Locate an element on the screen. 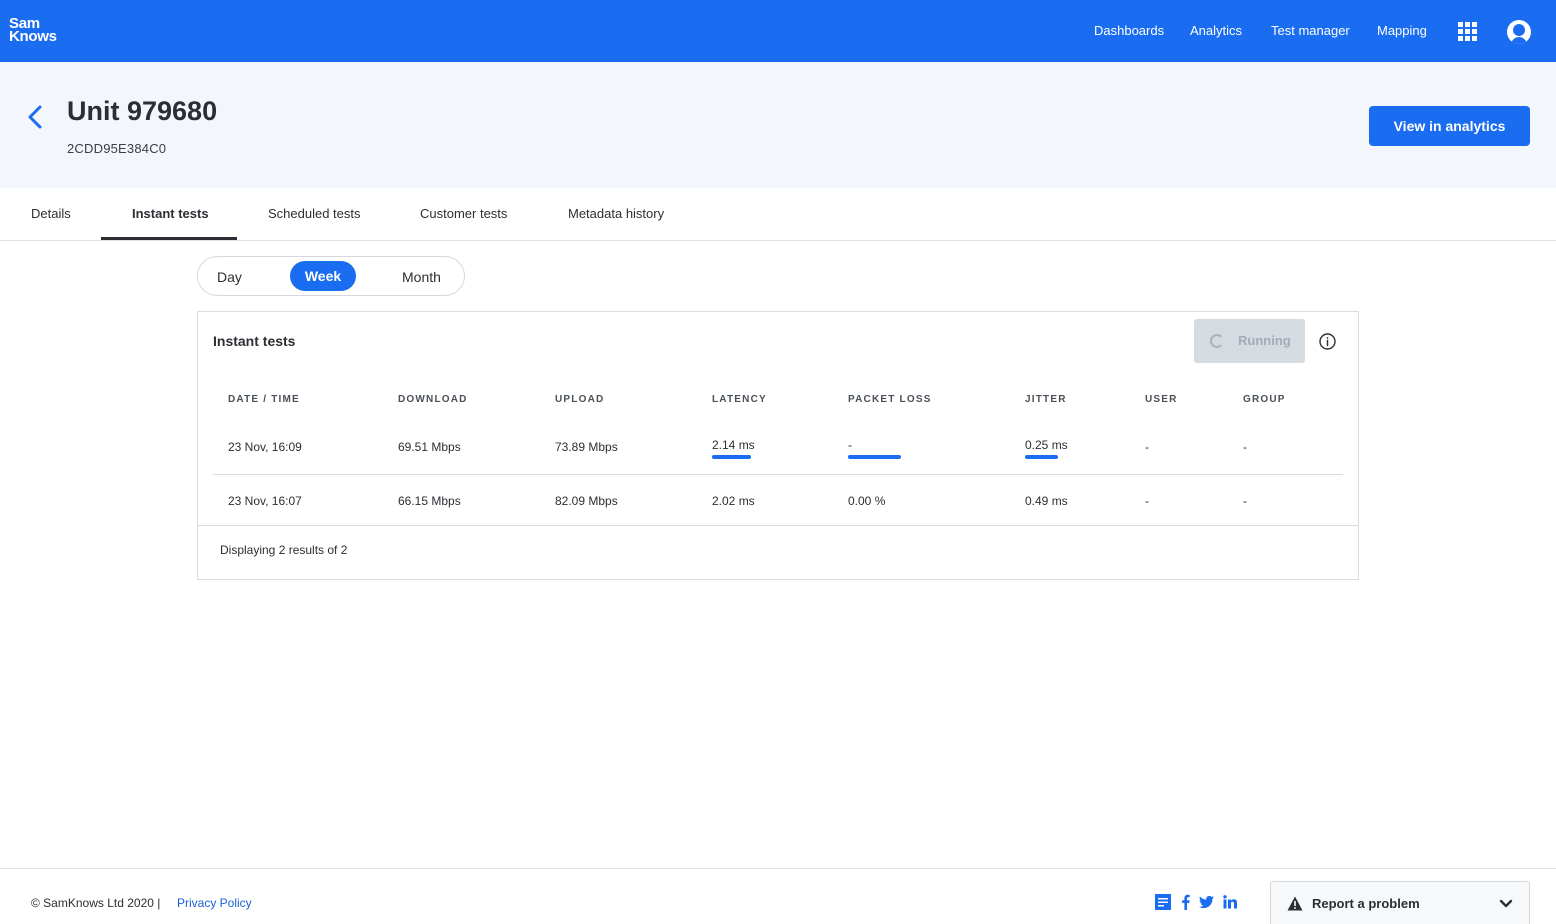 This screenshot has width=1556, height=924. cell-upload: 73.89 Mbps is located at coordinates (586, 447).